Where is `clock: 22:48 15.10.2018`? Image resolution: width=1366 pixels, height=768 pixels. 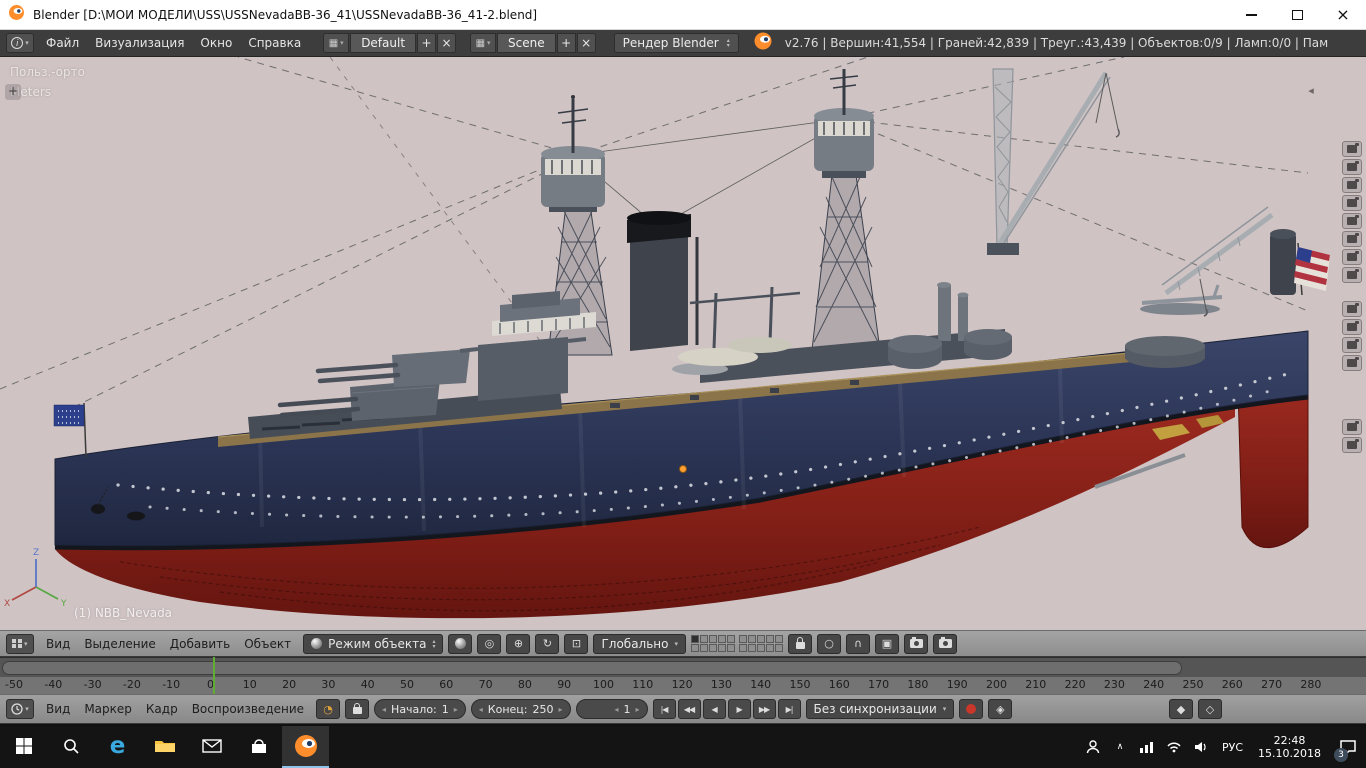
clock: 22:48 15.10.2018 is located at coordinates (1289, 747).